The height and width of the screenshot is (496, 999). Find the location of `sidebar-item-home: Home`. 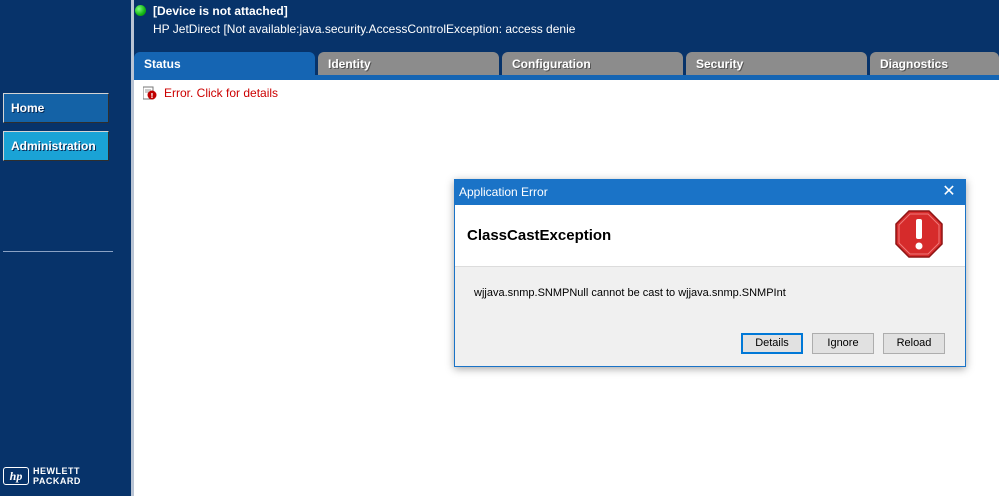

sidebar-item-home: Home is located at coordinates (56, 108).